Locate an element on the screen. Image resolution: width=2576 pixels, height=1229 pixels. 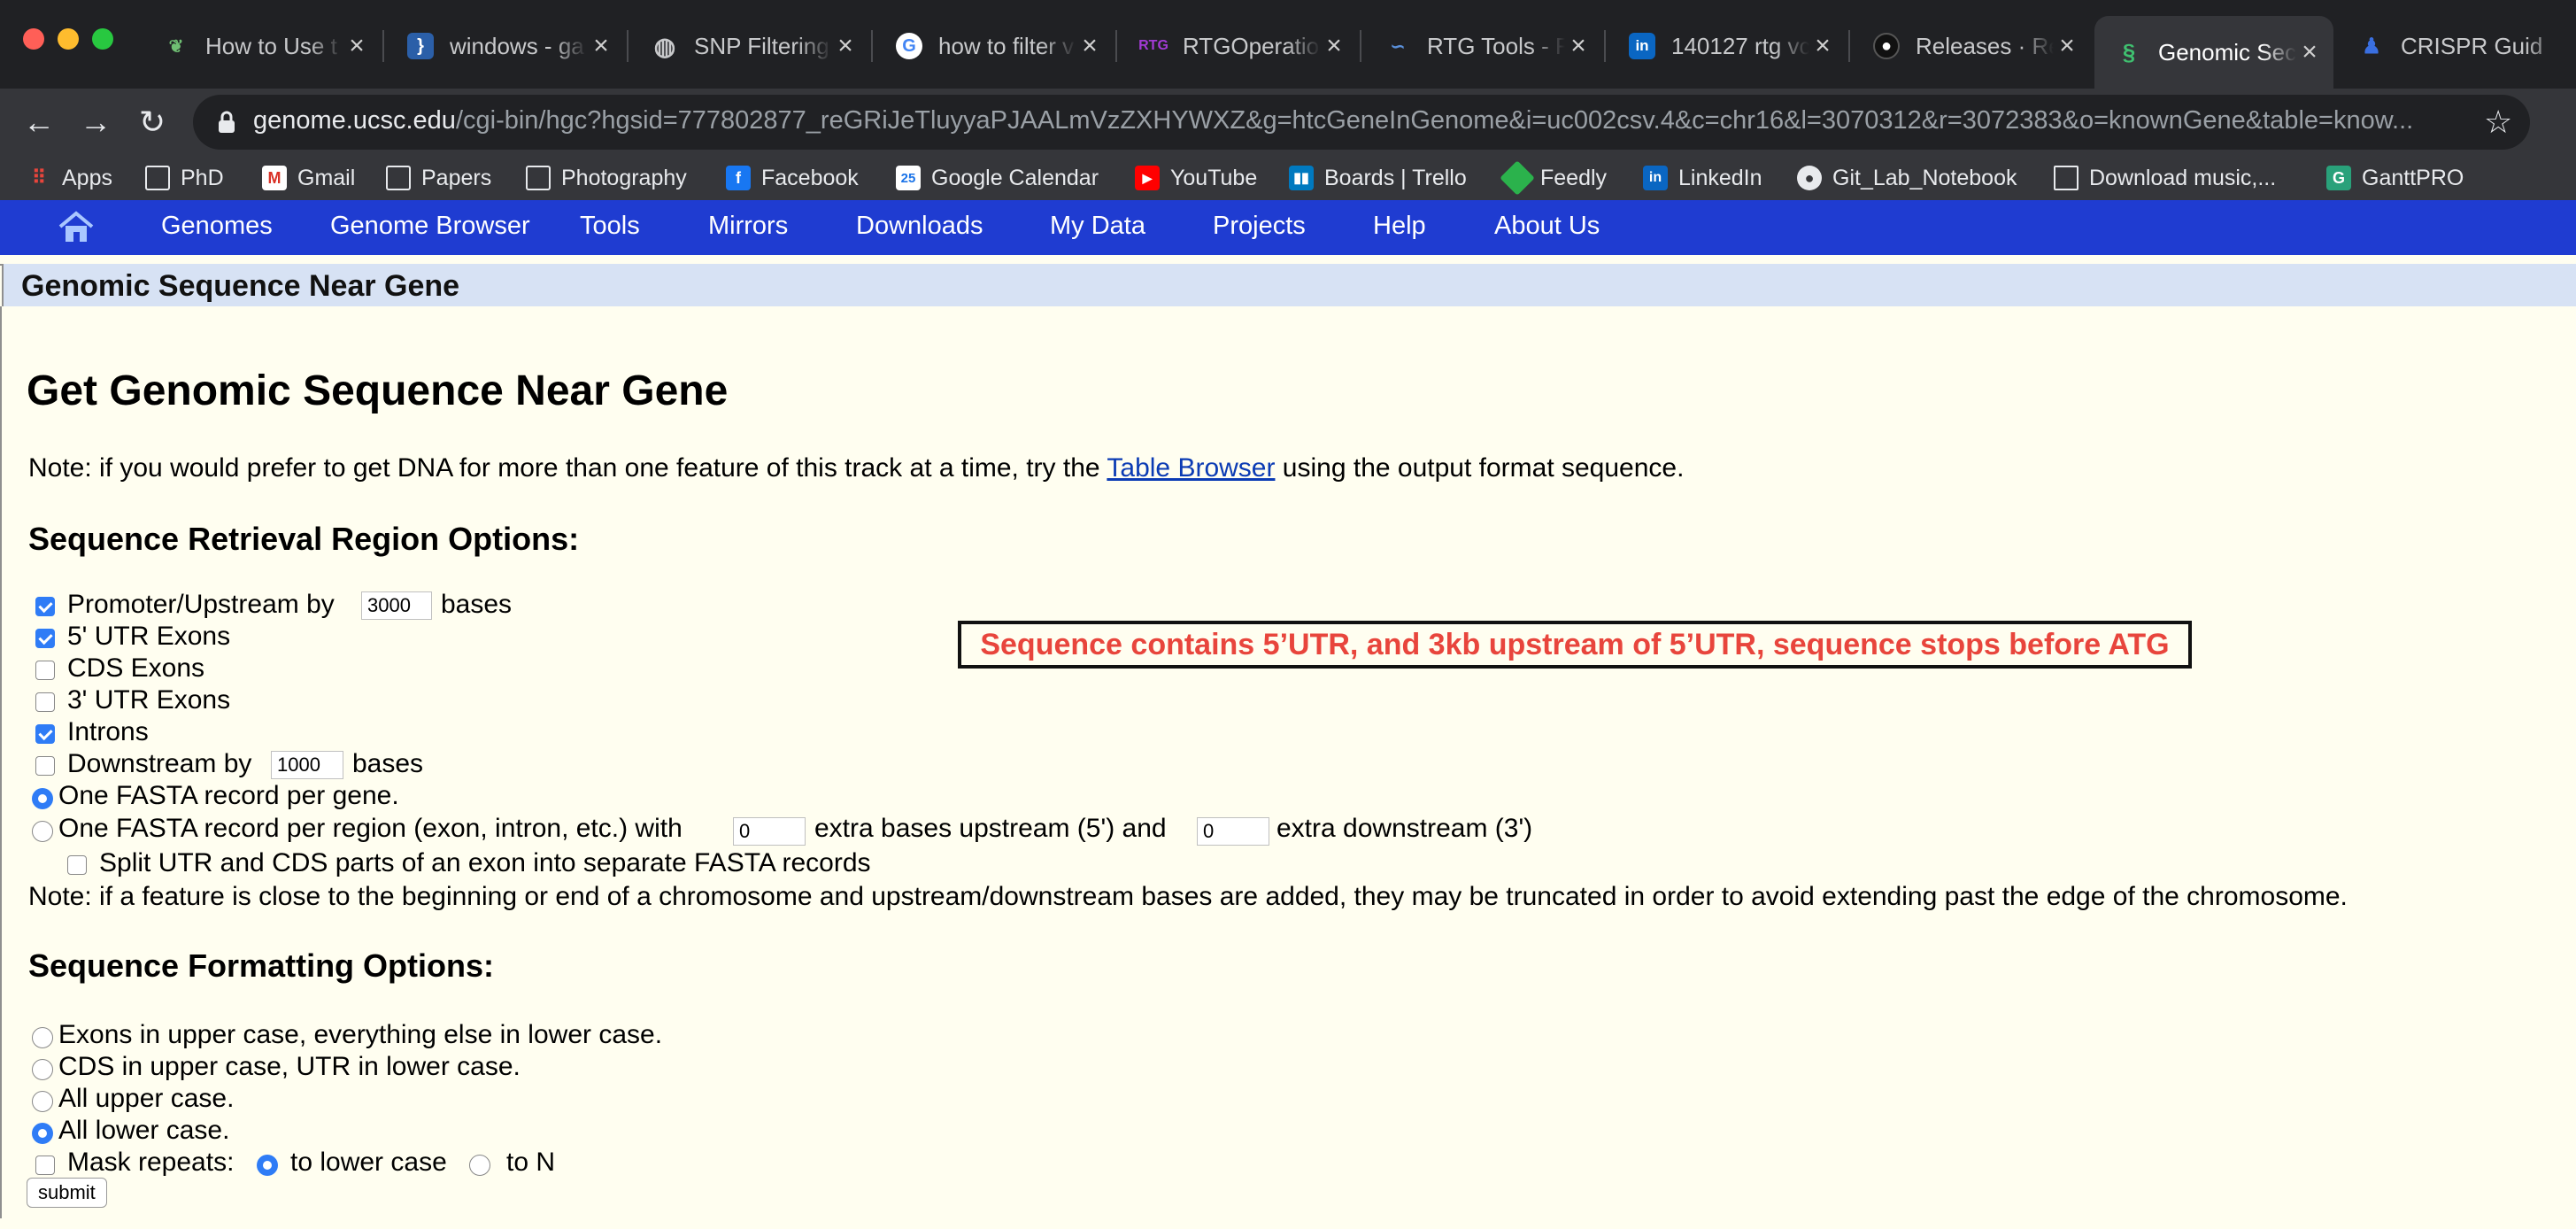
split-utr-cds-checkbox is located at coordinates (77, 865).